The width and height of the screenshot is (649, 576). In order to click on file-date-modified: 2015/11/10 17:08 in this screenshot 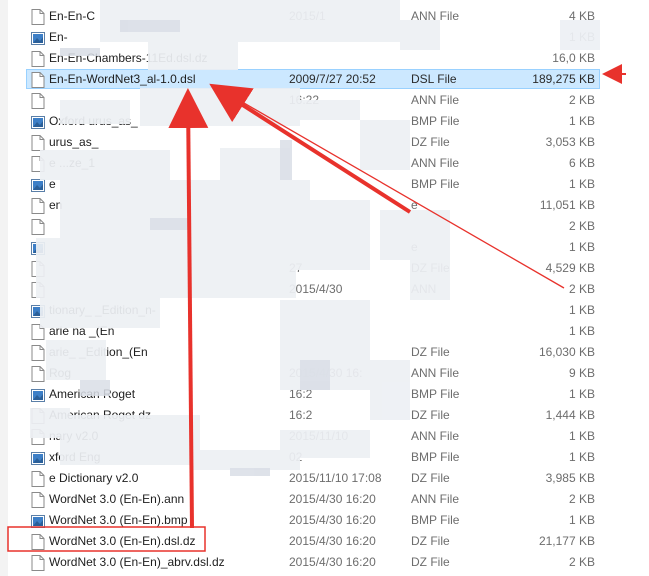, I will do `click(335, 478)`.